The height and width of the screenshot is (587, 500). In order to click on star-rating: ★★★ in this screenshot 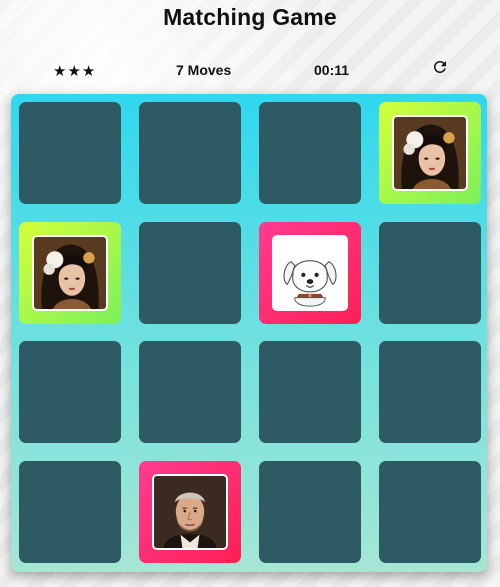, I will do `click(75, 71)`.